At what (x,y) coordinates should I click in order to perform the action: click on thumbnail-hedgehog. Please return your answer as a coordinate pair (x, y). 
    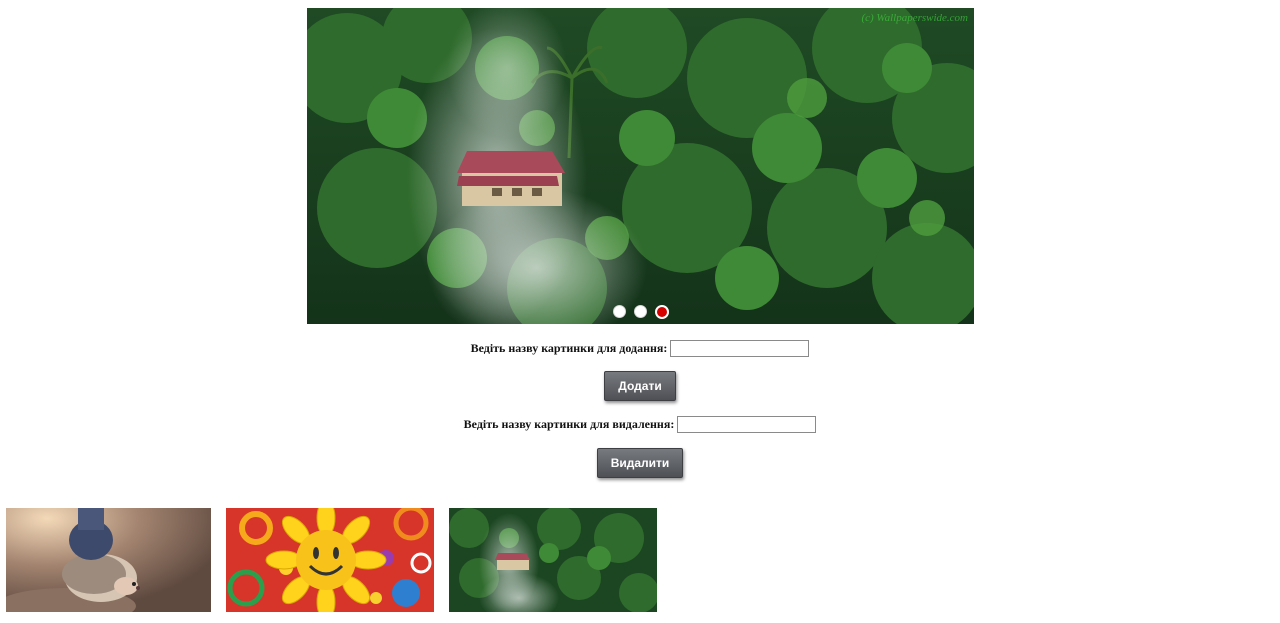
    Looking at the image, I should click on (108, 560).